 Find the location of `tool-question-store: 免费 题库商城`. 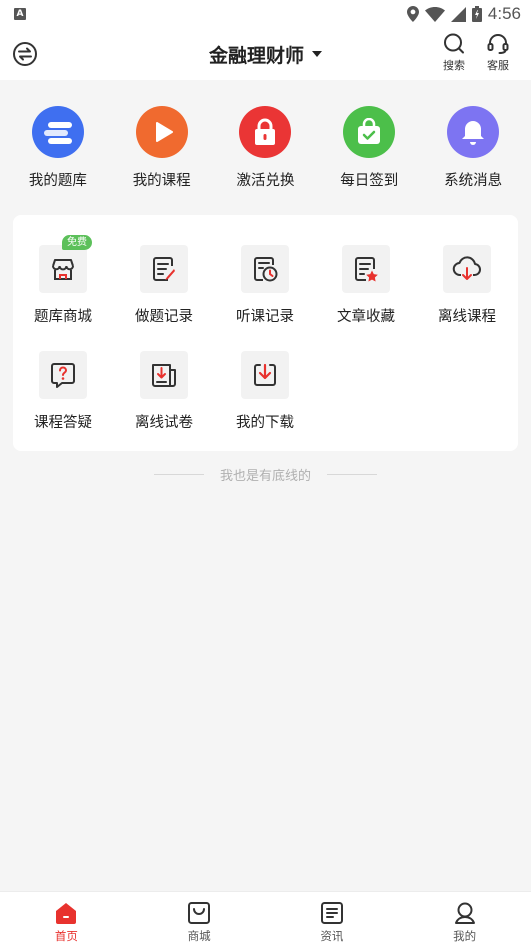

tool-question-store: 免费 题库商城 is located at coordinates (63, 280).